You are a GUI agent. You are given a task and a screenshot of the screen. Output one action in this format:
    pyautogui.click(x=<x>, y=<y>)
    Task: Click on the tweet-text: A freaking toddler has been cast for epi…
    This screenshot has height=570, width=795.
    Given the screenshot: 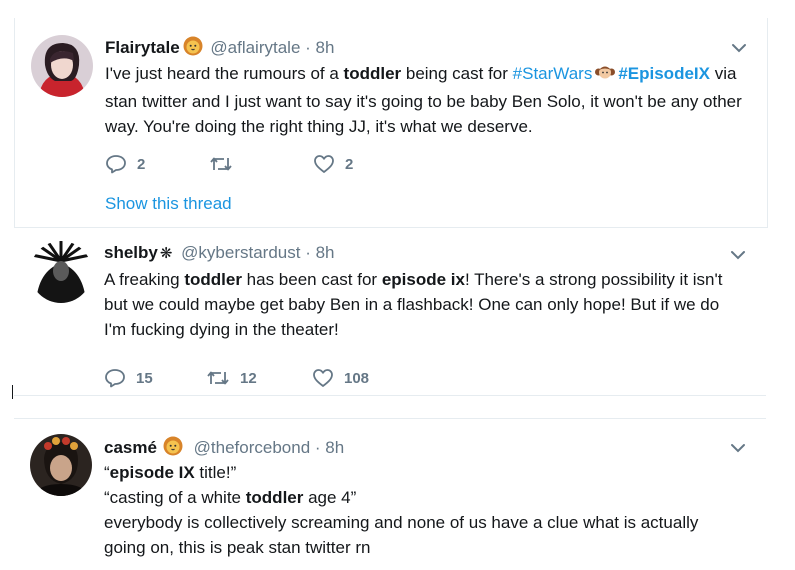 What is the action you would take?
    pyautogui.click(x=413, y=304)
    